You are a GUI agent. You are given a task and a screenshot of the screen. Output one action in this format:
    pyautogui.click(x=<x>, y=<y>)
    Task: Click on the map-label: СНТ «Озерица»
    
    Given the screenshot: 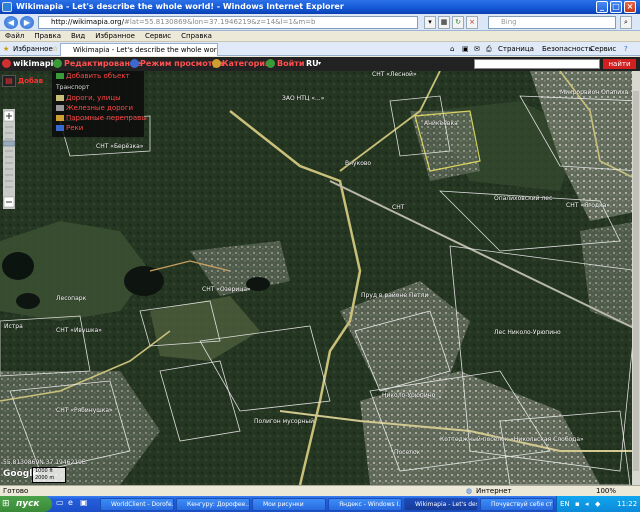 What is the action you would take?
    pyautogui.click(x=226, y=289)
    